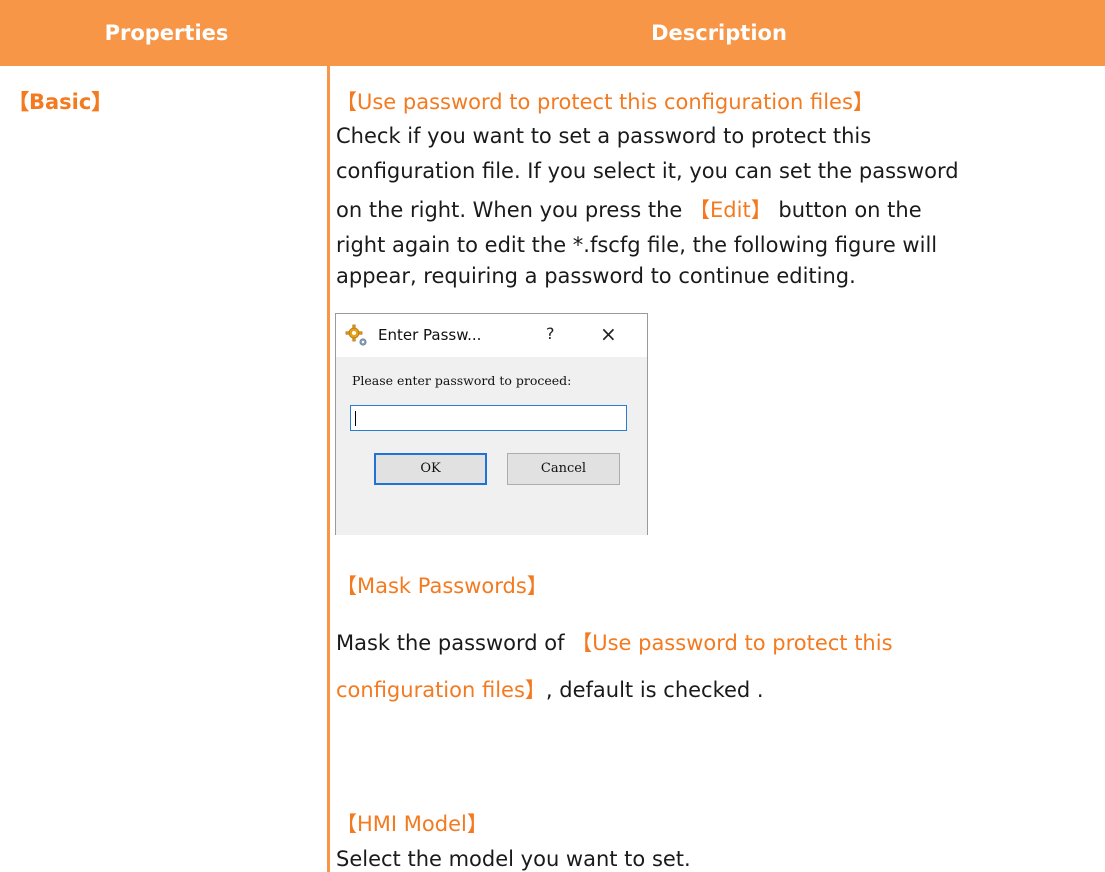  Describe the element at coordinates (513, 210) in the screenshot. I see `text-fragment: on the right. When you press the` at that location.